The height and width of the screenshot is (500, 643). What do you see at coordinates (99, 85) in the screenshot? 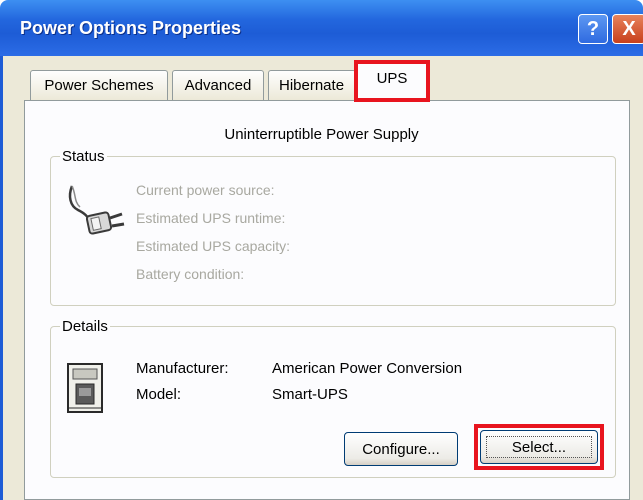
I see `tab-power-schemes: Power Schemes` at bounding box center [99, 85].